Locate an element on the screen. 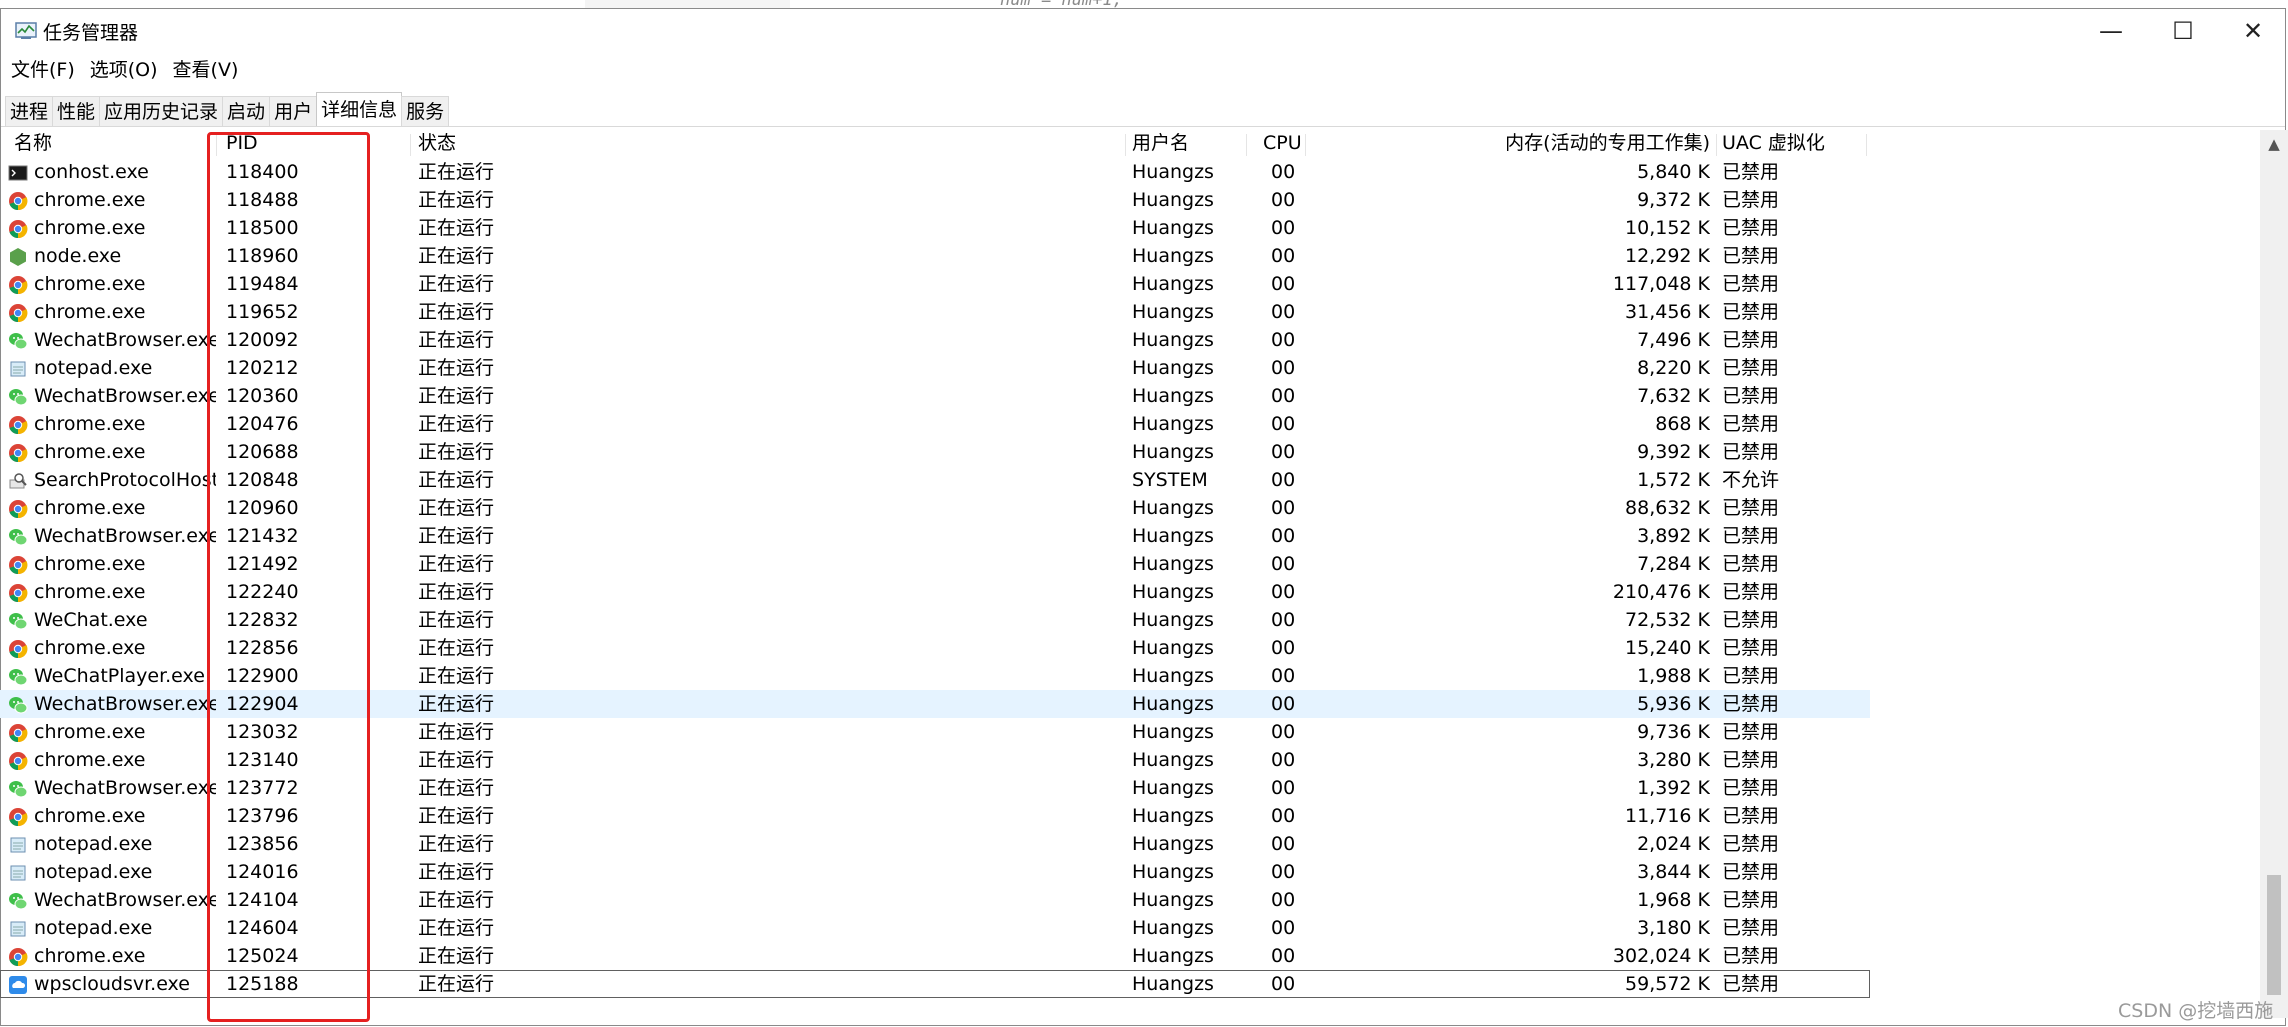  process-memory: 9,372 K is located at coordinates (1673, 200).